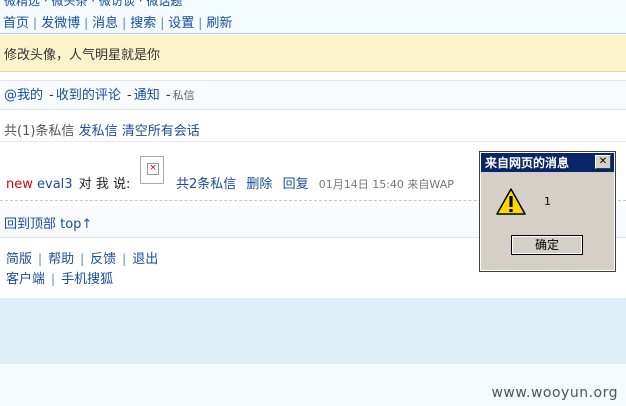  Describe the element at coordinates (98, 131) in the screenshot. I see `send-message-link: 发私信` at that location.